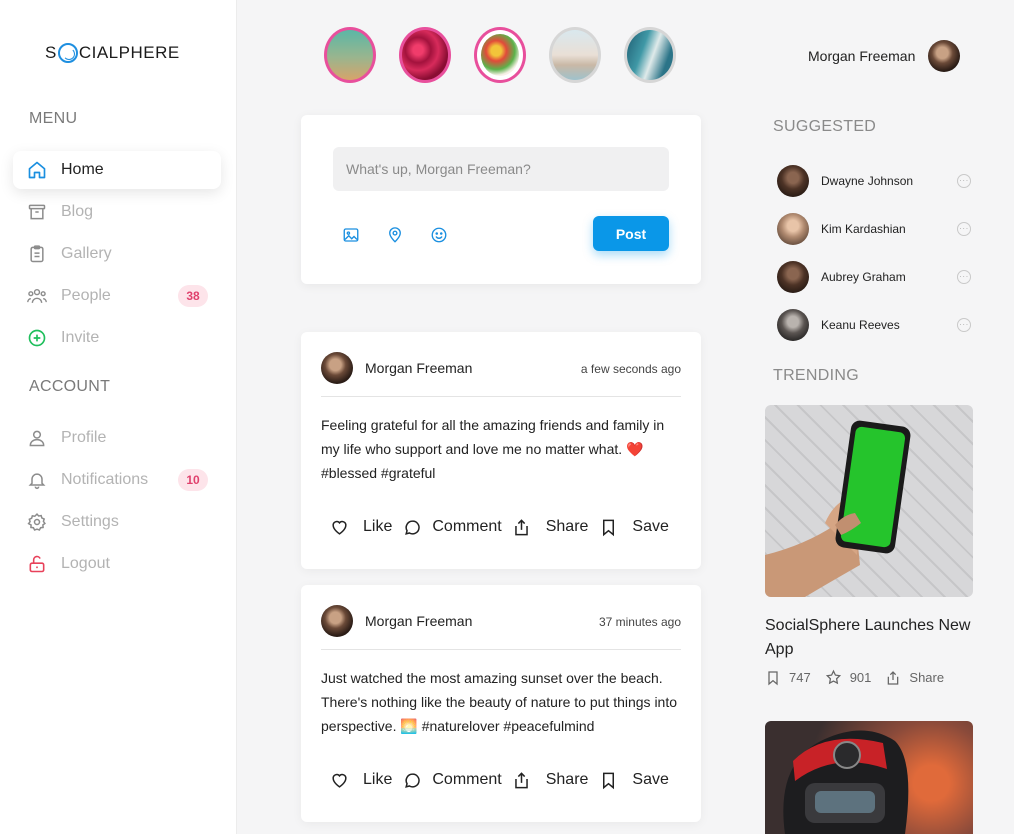 The image size is (1014, 834). What do you see at coordinates (37, 338) in the screenshot?
I see `plus-circle-icon` at bounding box center [37, 338].